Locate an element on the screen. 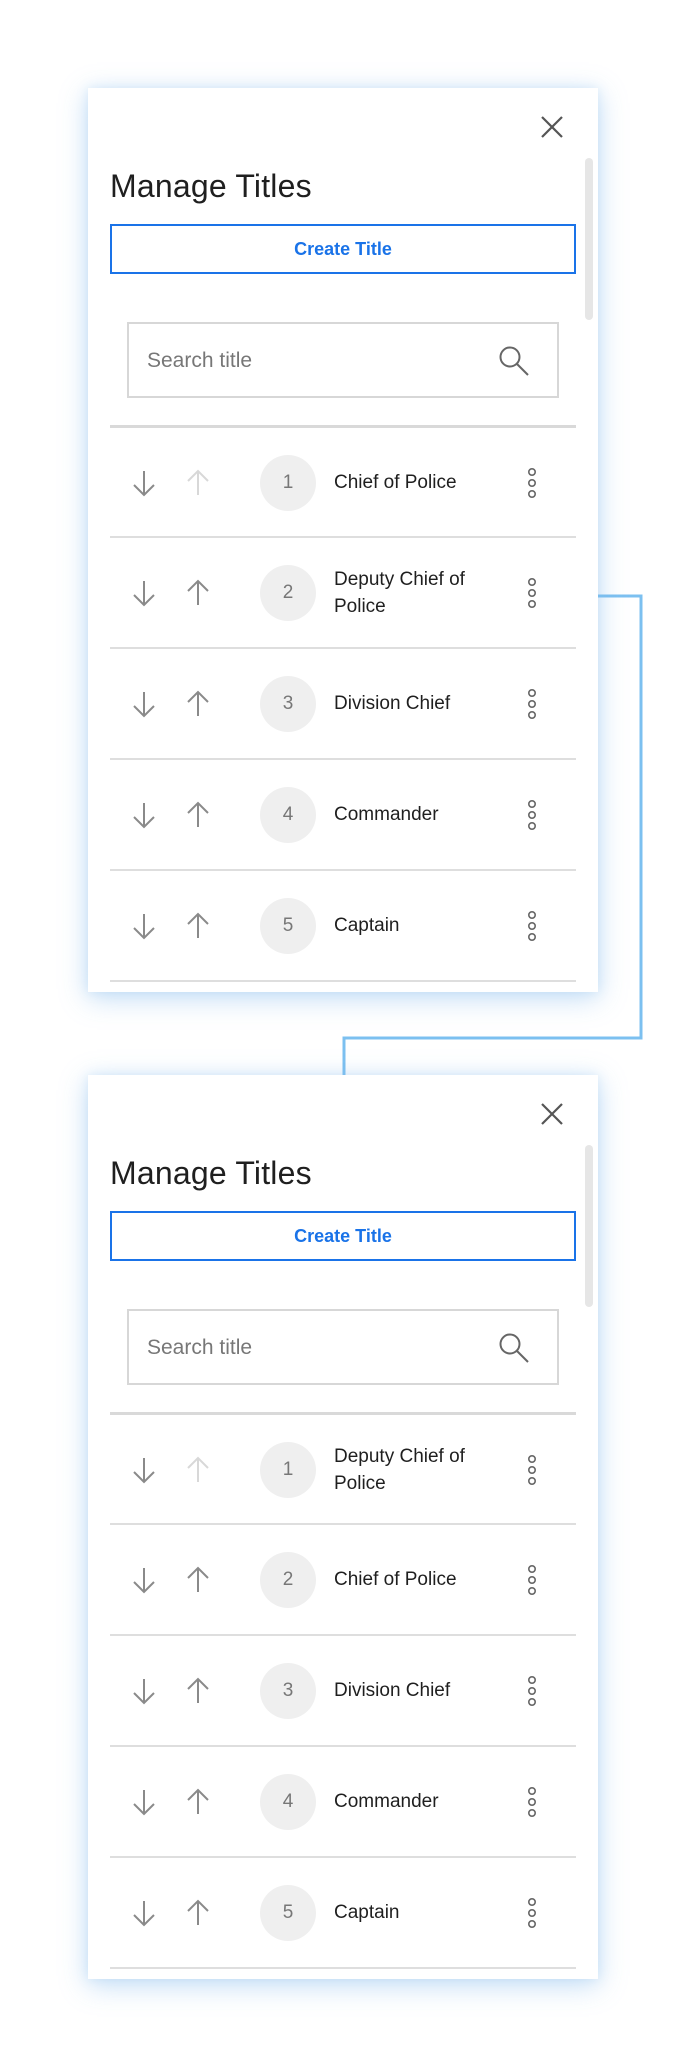 The width and height of the screenshot is (686, 2066). title-label: Chief of Police is located at coordinates (395, 1579).